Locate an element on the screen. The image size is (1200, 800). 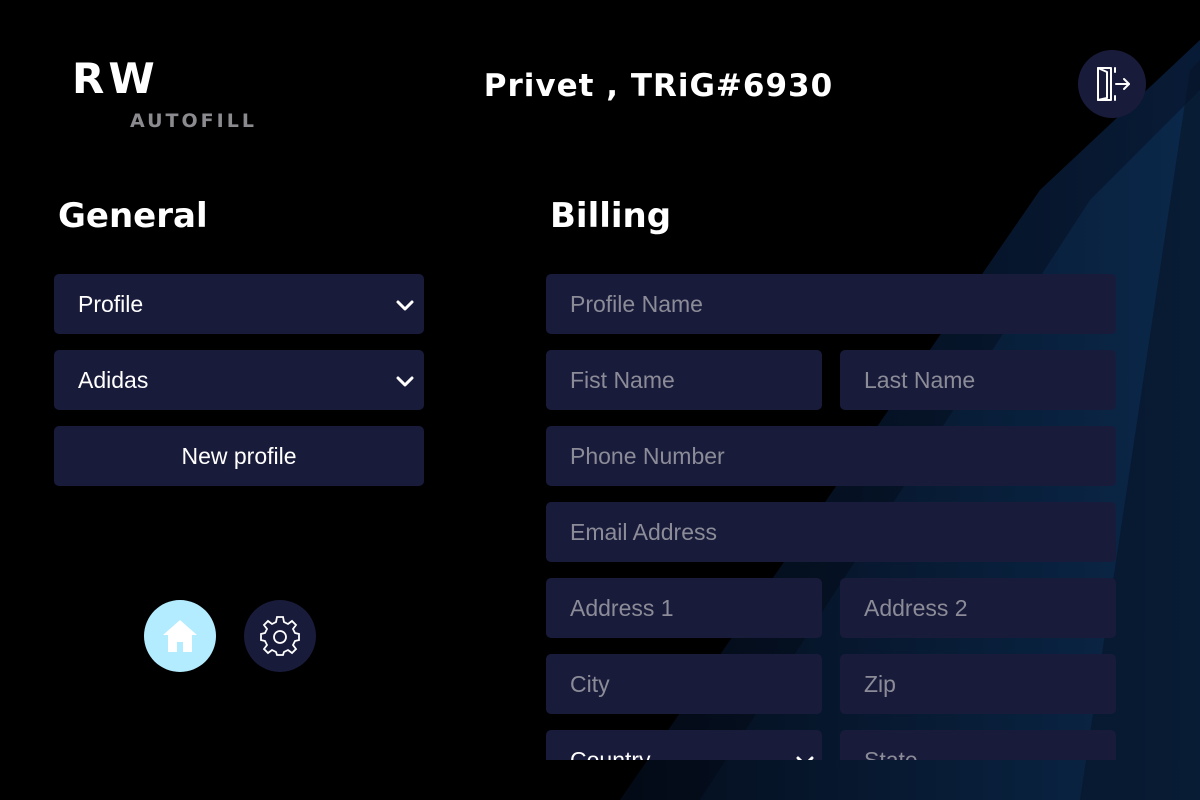
first-name-field: Fist Name is located at coordinates (684, 380).